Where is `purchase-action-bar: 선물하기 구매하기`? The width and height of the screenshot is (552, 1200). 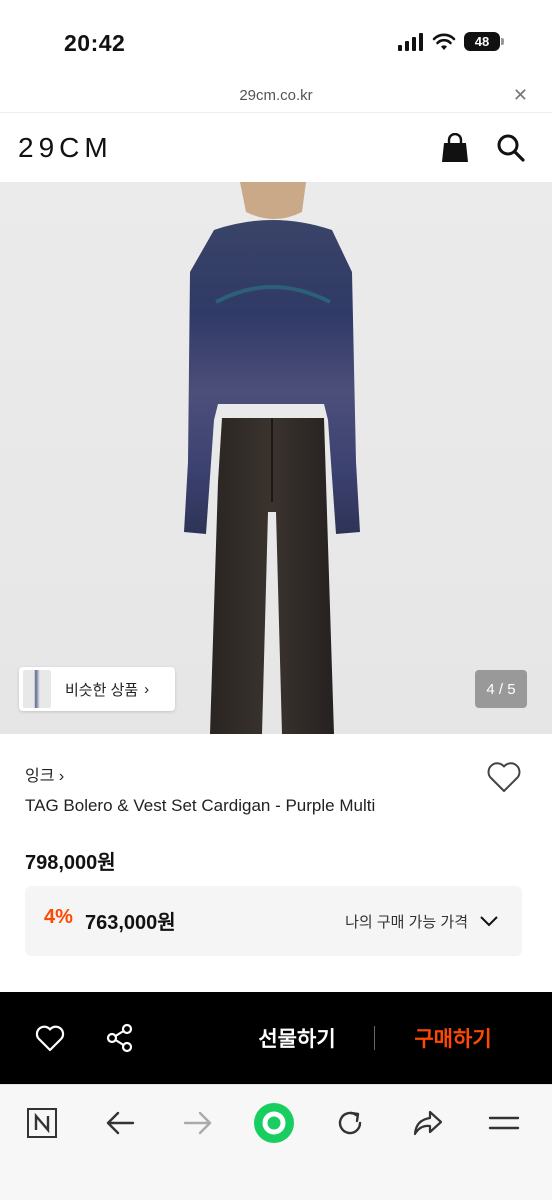
purchase-action-bar: 선물하기 구매하기 is located at coordinates (276, 1038).